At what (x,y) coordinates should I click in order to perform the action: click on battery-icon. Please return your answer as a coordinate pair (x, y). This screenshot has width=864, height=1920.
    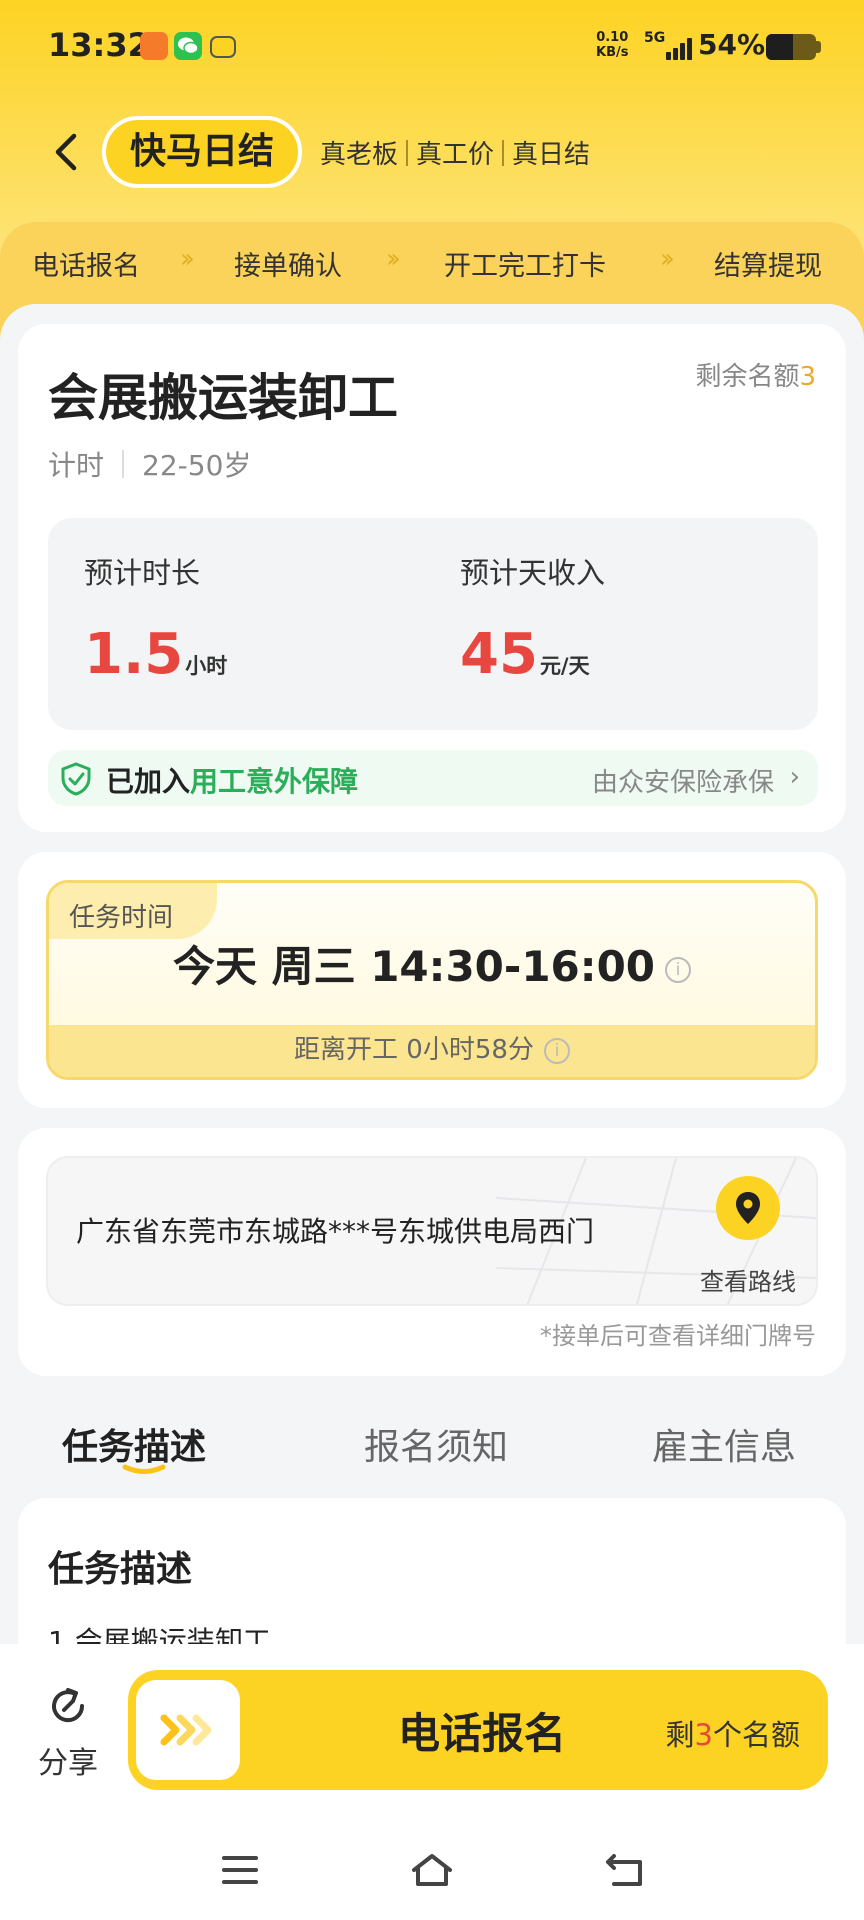
    Looking at the image, I should click on (791, 47).